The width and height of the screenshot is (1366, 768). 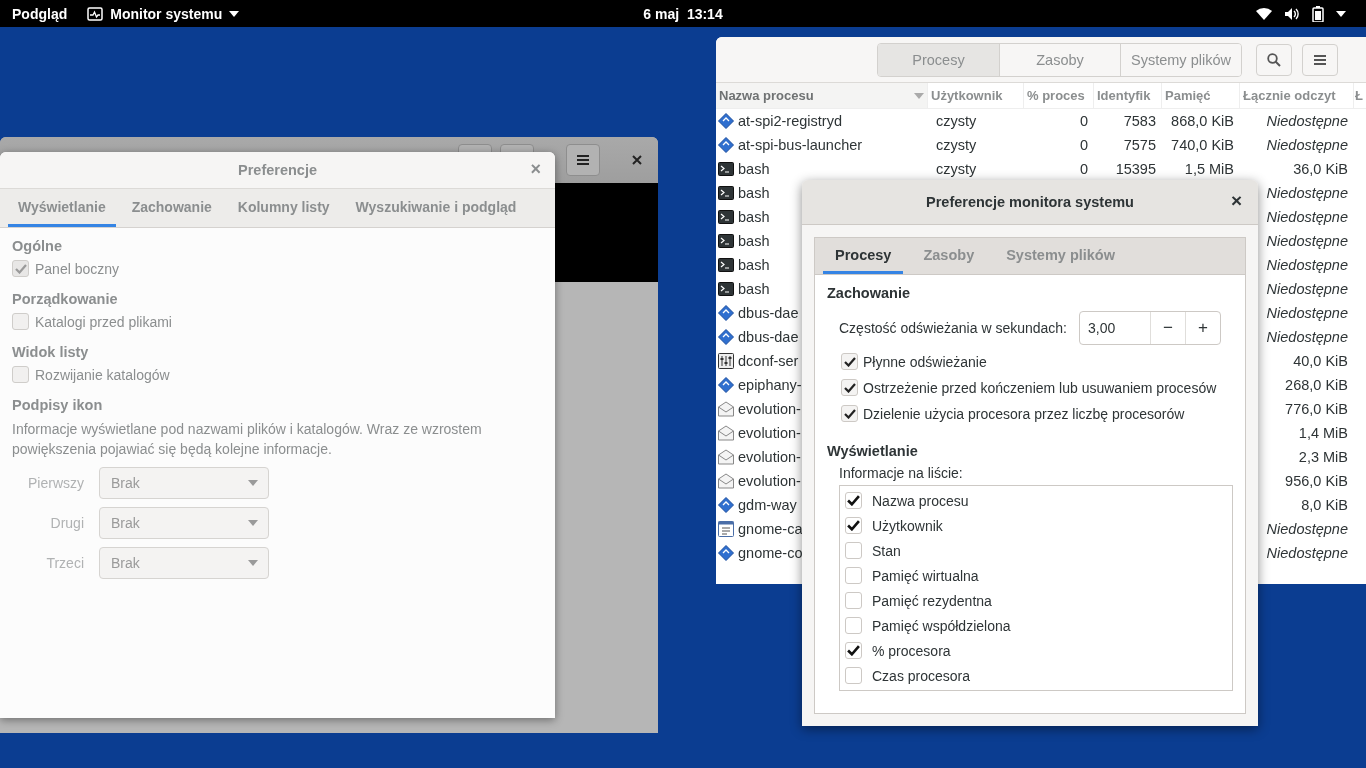 I want to click on tab: Wyświetlanie, so click(x=62, y=208).